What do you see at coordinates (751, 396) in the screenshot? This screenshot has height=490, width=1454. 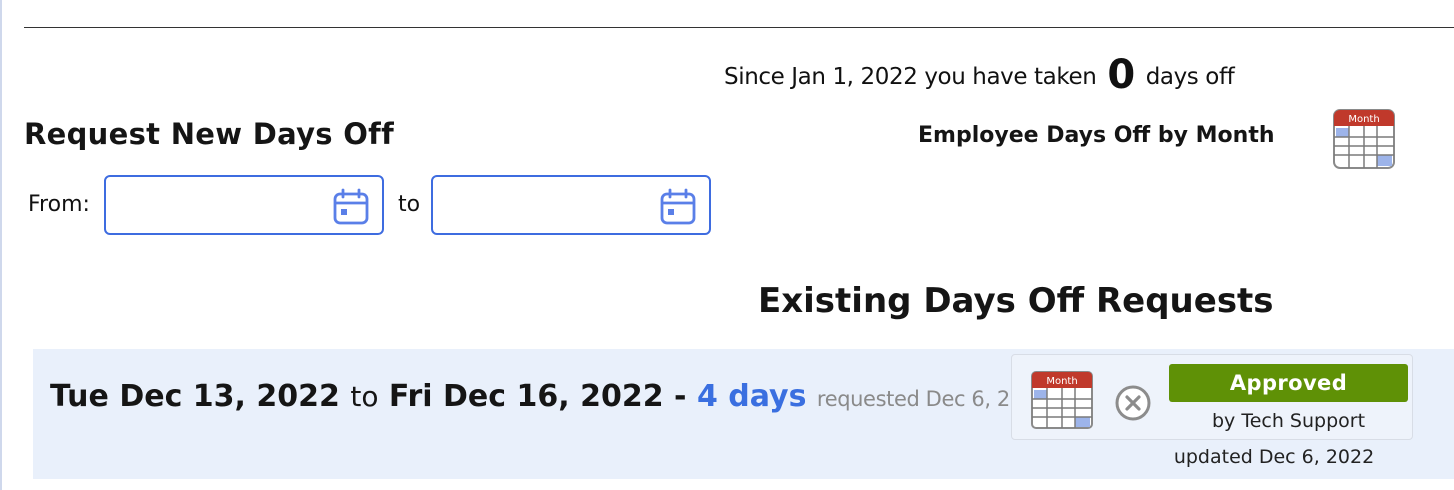 I see `request-day-count: 4 days` at bounding box center [751, 396].